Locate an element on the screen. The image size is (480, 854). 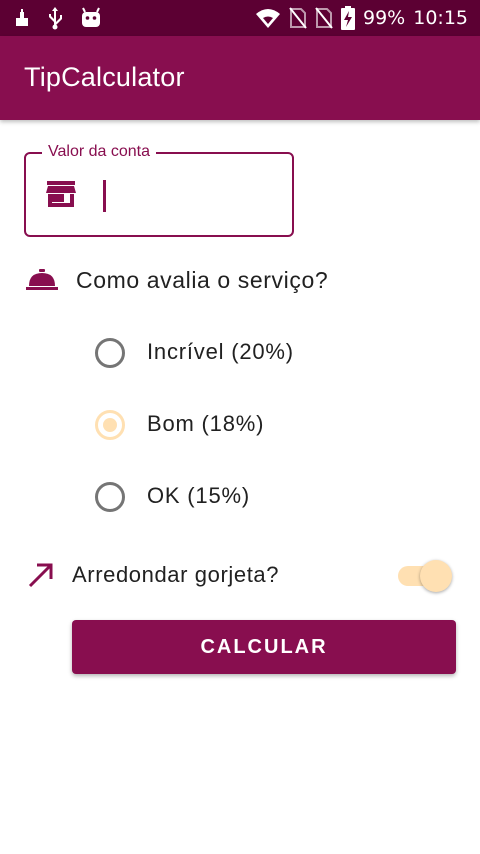
status-left-icons is located at coordinates (58, 18).